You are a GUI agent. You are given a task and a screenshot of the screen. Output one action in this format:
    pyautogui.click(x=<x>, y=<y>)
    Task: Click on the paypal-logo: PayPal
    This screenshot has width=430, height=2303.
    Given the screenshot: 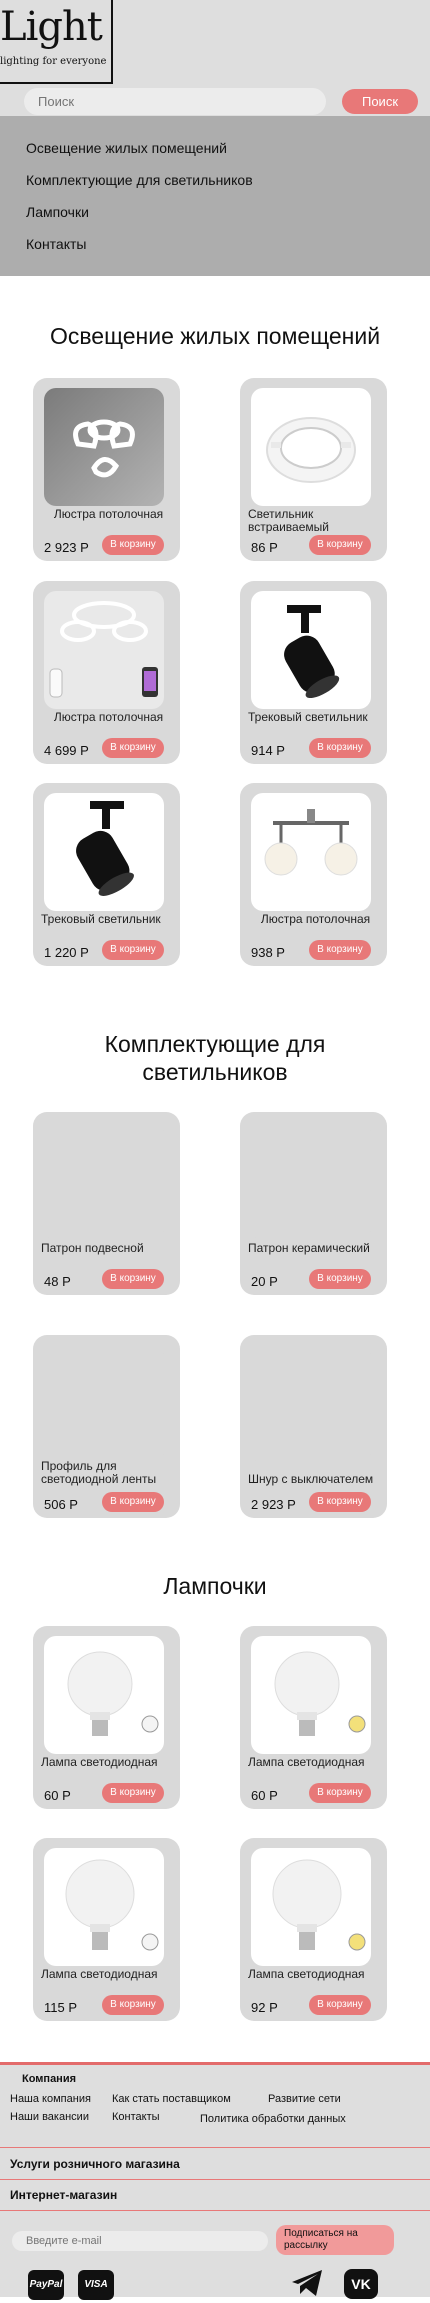 What is the action you would take?
    pyautogui.click(x=46, y=2285)
    